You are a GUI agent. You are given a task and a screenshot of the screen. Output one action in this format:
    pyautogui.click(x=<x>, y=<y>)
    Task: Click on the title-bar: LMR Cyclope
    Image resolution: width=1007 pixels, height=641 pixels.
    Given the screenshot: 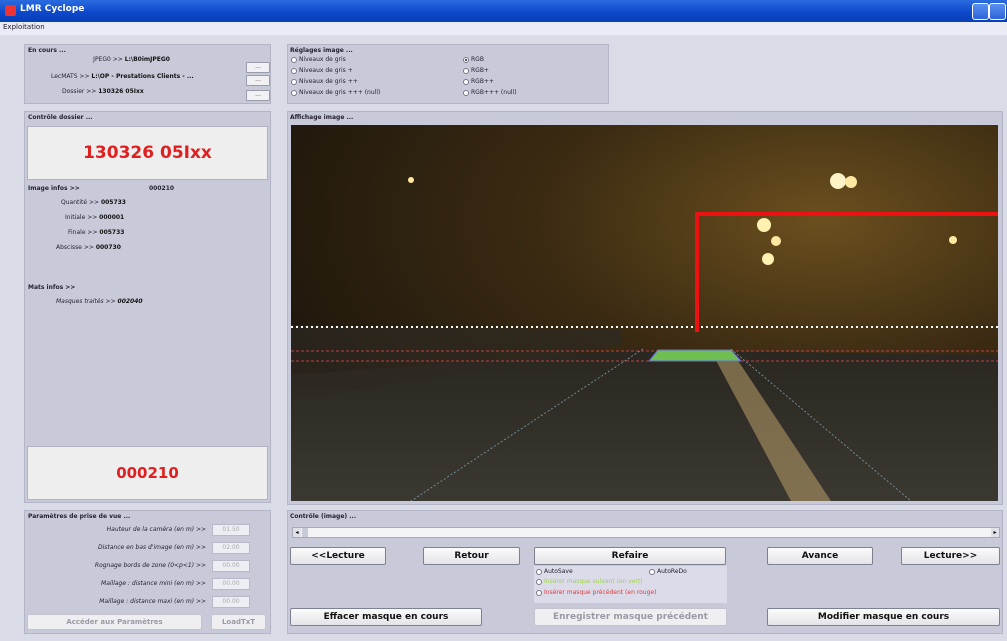 What is the action you would take?
    pyautogui.click(x=503, y=11)
    